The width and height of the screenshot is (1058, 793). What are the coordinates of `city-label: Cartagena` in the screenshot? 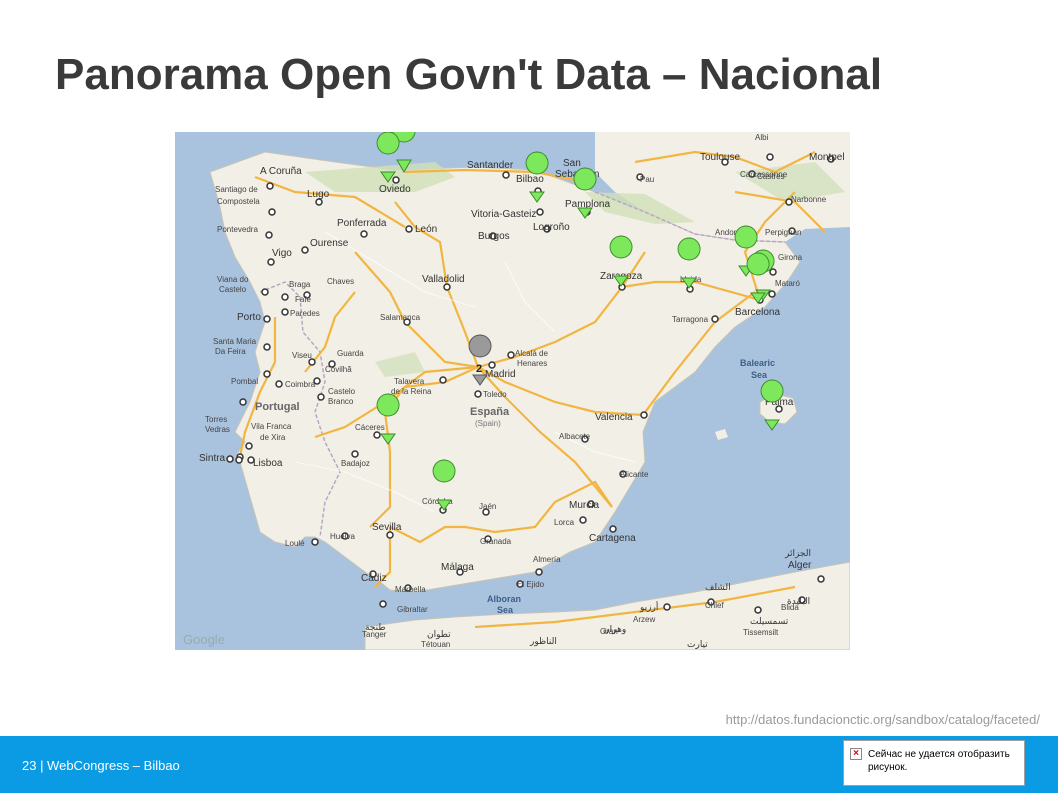 It's located at (612, 538).